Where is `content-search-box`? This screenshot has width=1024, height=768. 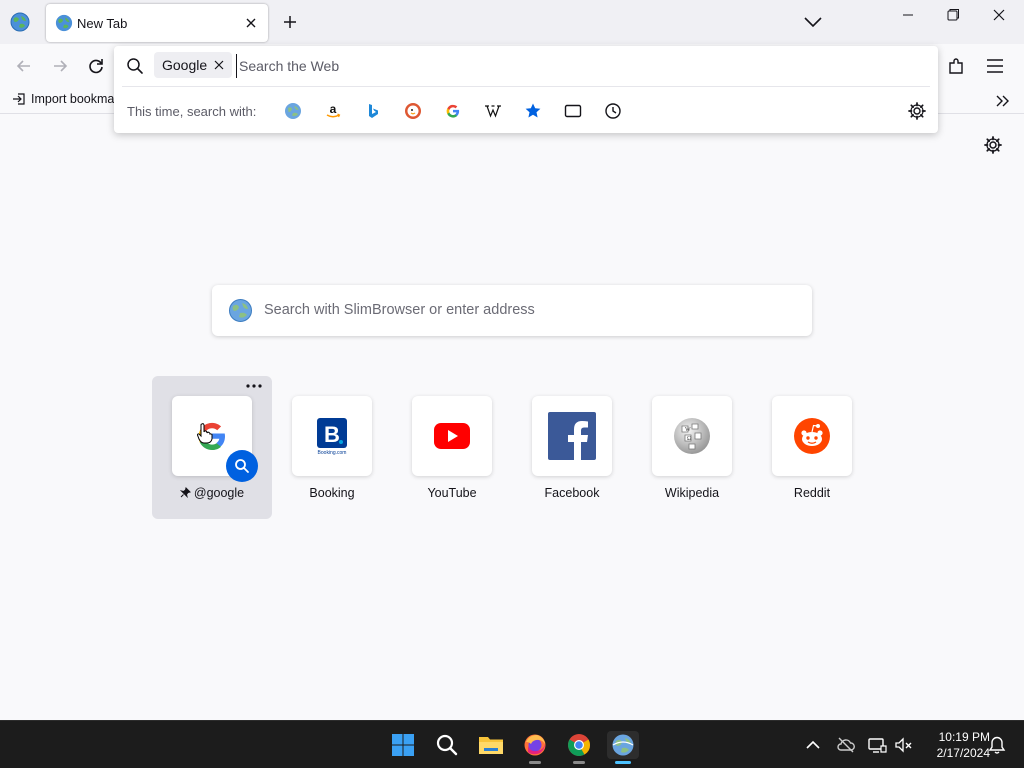
content-search-box is located at coordinates (512, 310).